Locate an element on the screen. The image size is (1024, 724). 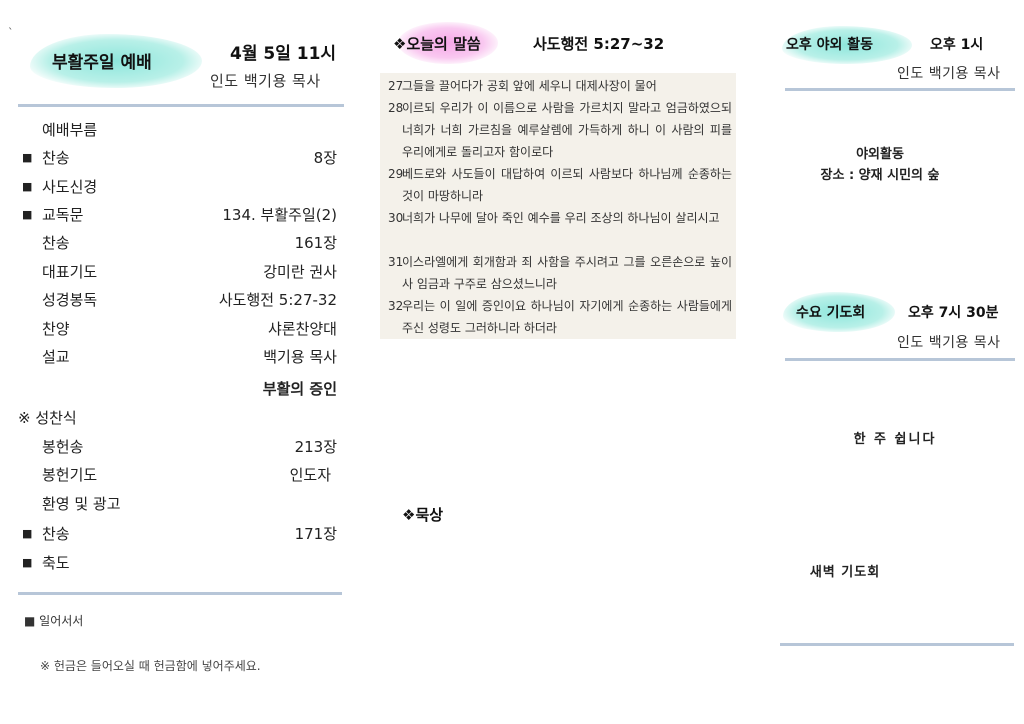
todays-word-title: ❖오늘의 말씀 is located at coordinates (437, 44).